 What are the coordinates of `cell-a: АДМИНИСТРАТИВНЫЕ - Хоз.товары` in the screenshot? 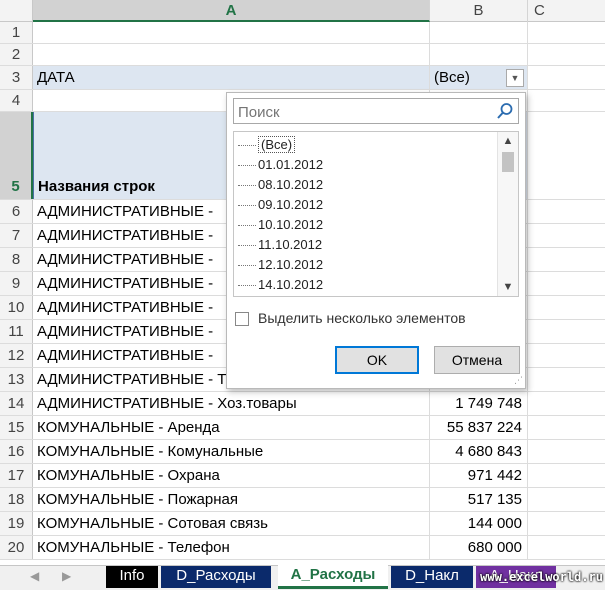 It's located at (231, 403).